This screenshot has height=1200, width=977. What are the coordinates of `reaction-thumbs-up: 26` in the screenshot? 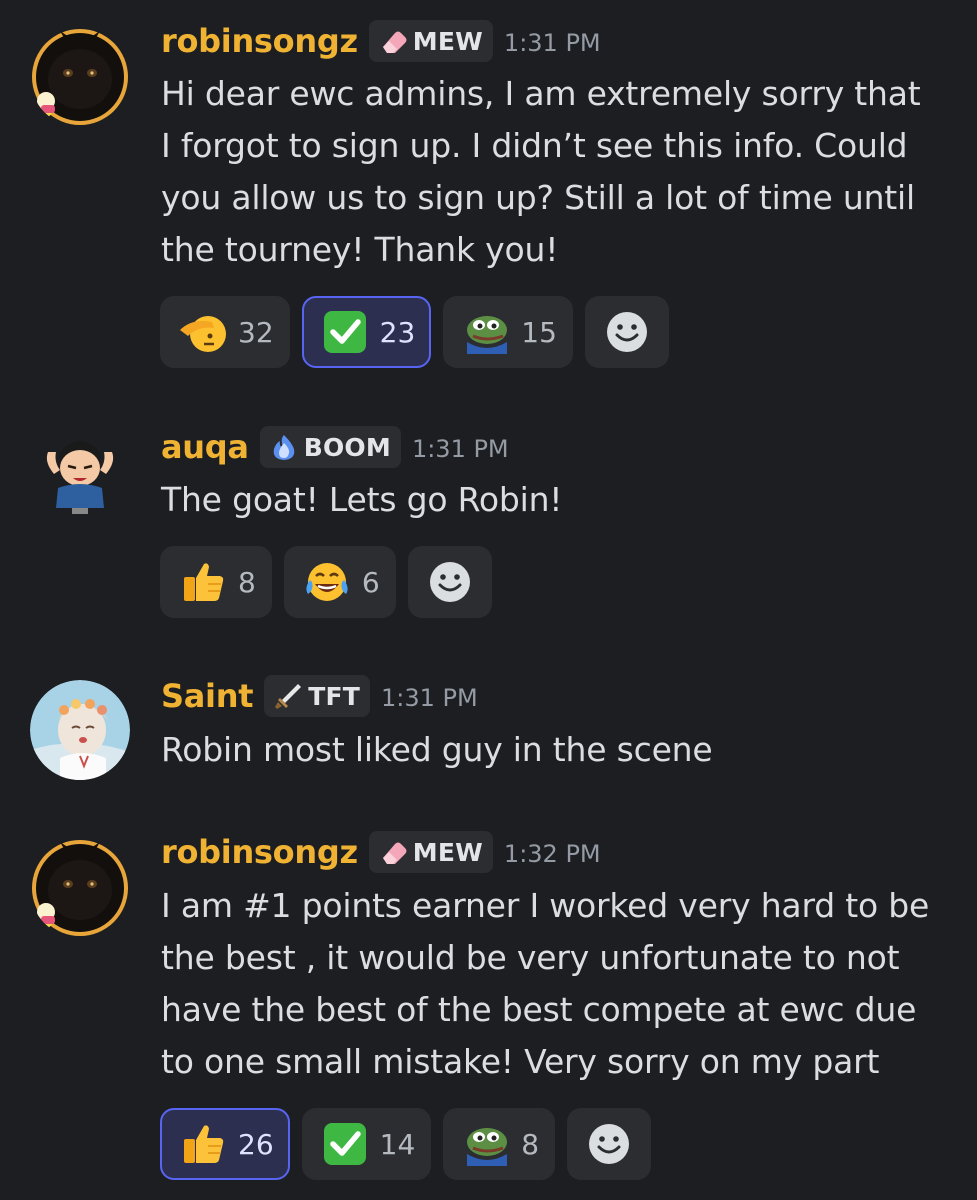 It's located at (225, 1144).